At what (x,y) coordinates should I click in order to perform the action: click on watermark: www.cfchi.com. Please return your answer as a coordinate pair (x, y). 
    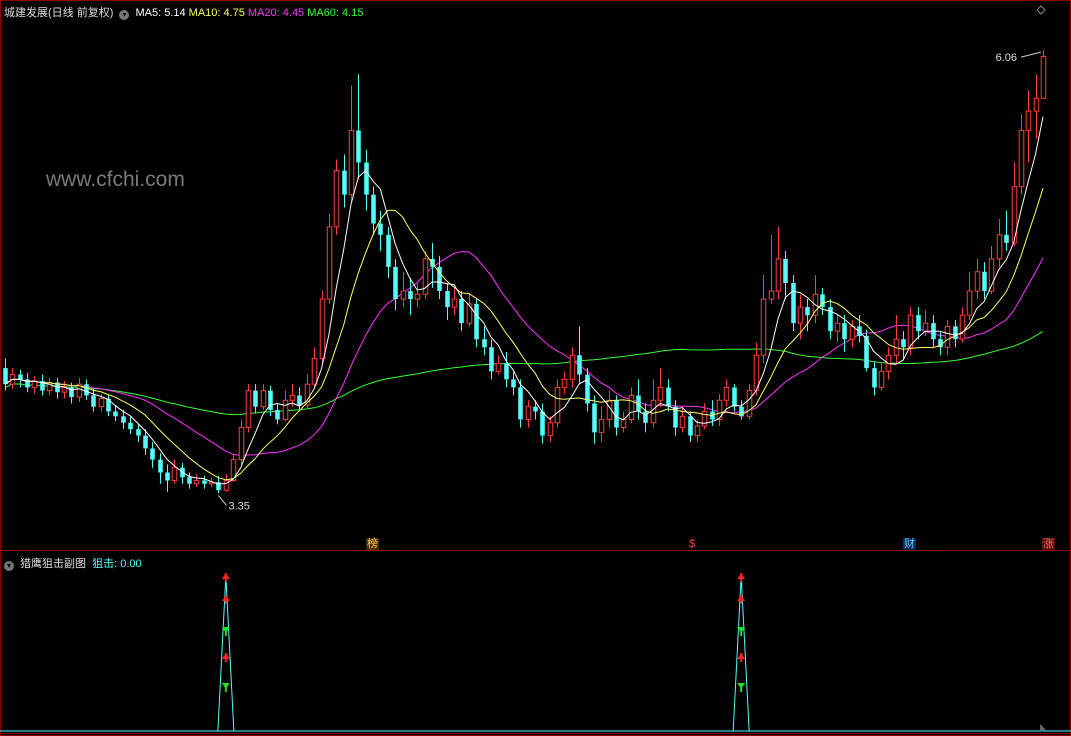
    Looking at the image, I should click on (115, 179).